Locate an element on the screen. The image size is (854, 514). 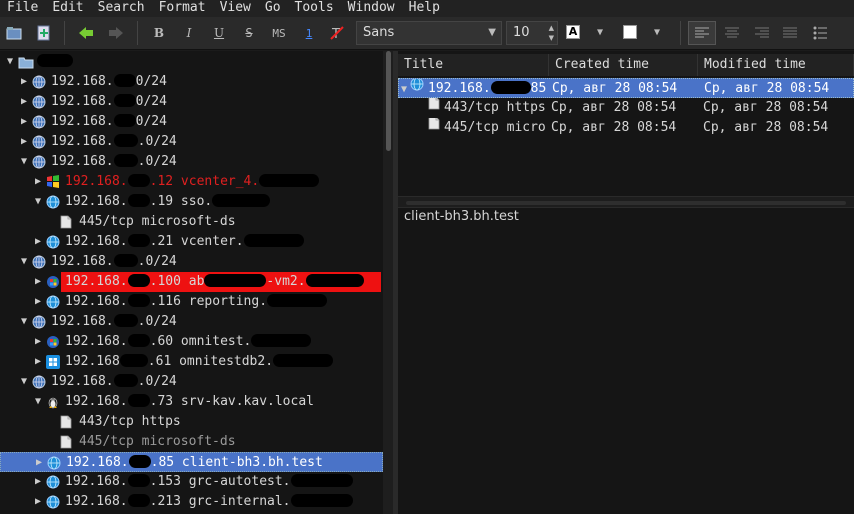
tree-row: ▶ 192.168. .213 grc-internal. is located at coordinates (191, 502).